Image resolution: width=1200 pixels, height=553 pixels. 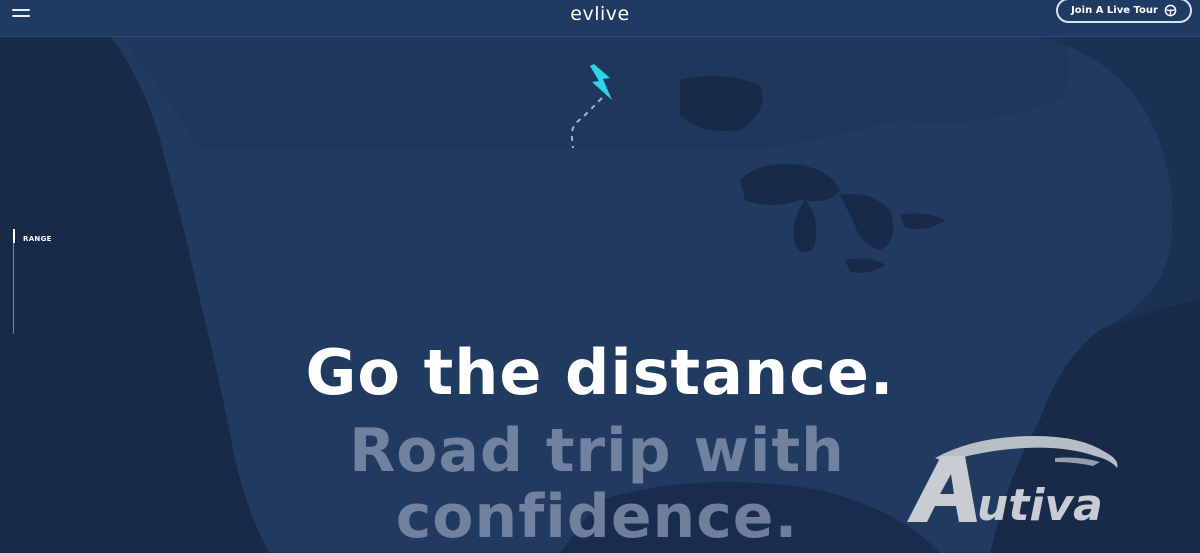 I want to click on route-dashed-path, so click(x=586, y=123).